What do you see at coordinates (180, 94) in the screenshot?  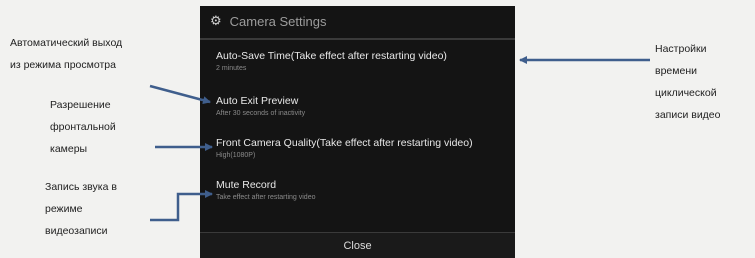 I see `arrow-auto-exit` at bounding box center [180, 94].